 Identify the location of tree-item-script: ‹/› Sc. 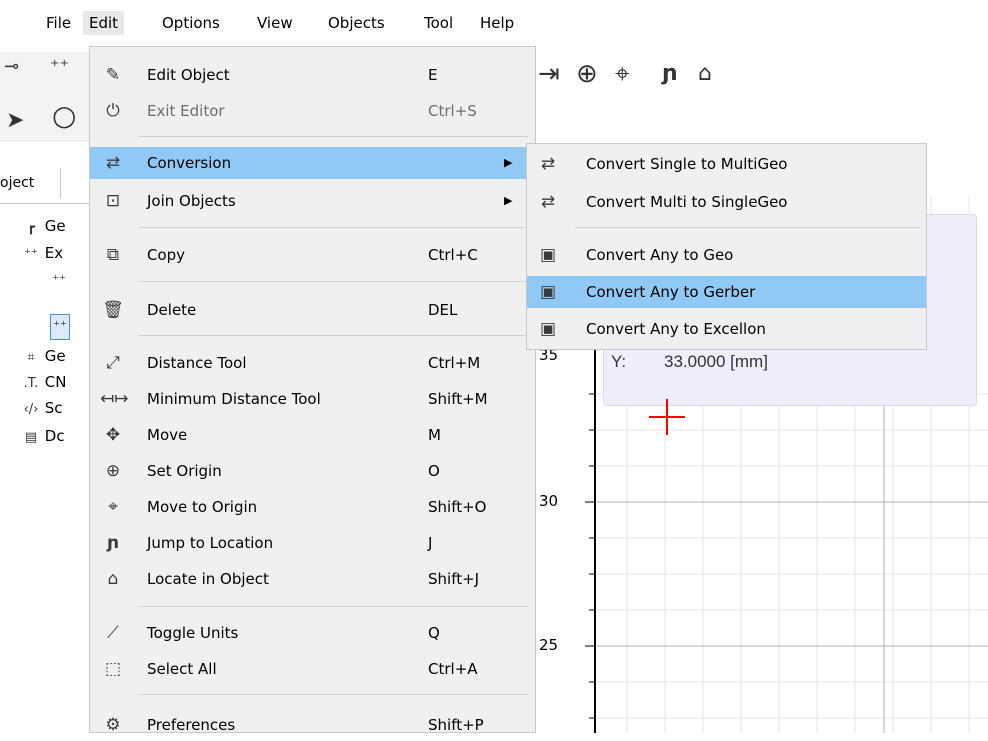
(42, 408).